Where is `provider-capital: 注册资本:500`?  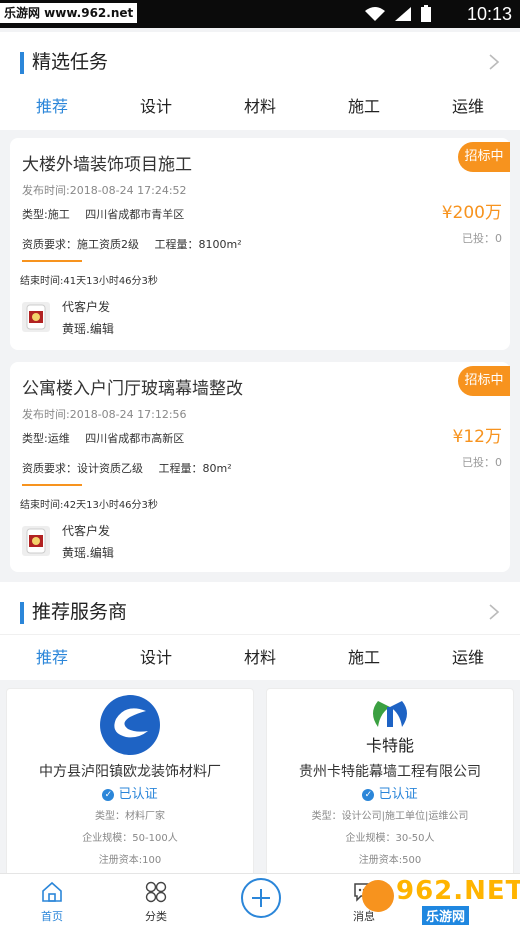
provider-capital: 注册资本:500 is located at coordinates (390, 860).